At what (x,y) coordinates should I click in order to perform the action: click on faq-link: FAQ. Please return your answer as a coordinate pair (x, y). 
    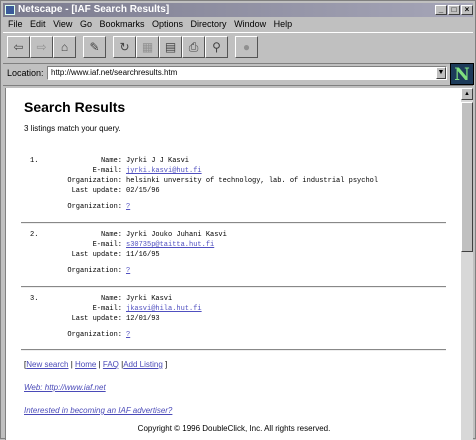
    Looking at the image, I should click on (111, 364).